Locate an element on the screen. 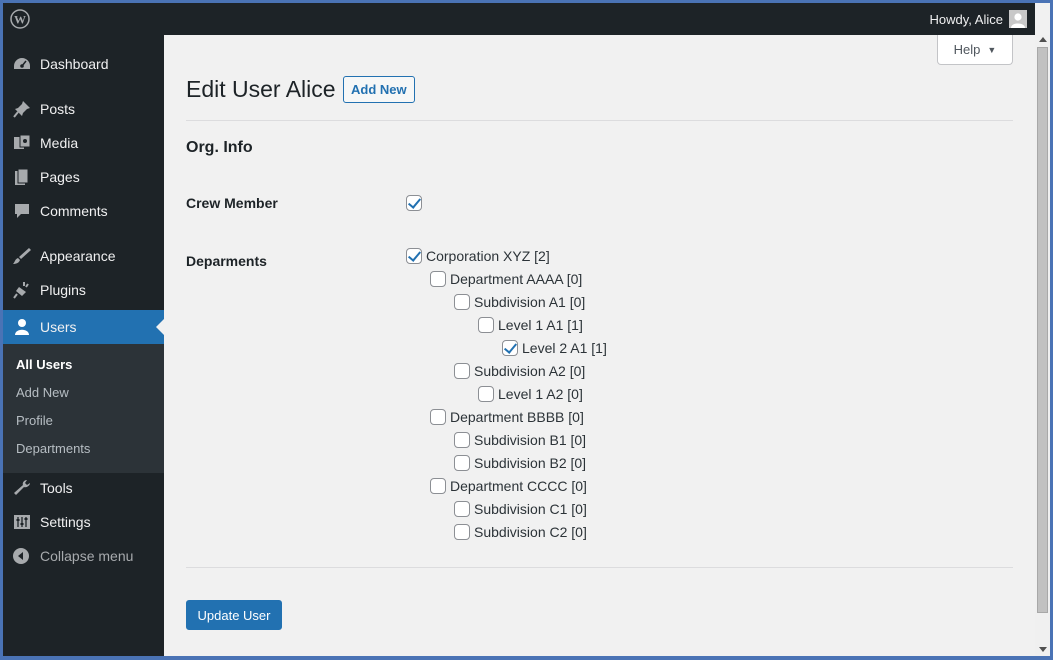  vertical-scrollbar is located at coordinates (1042, 345).